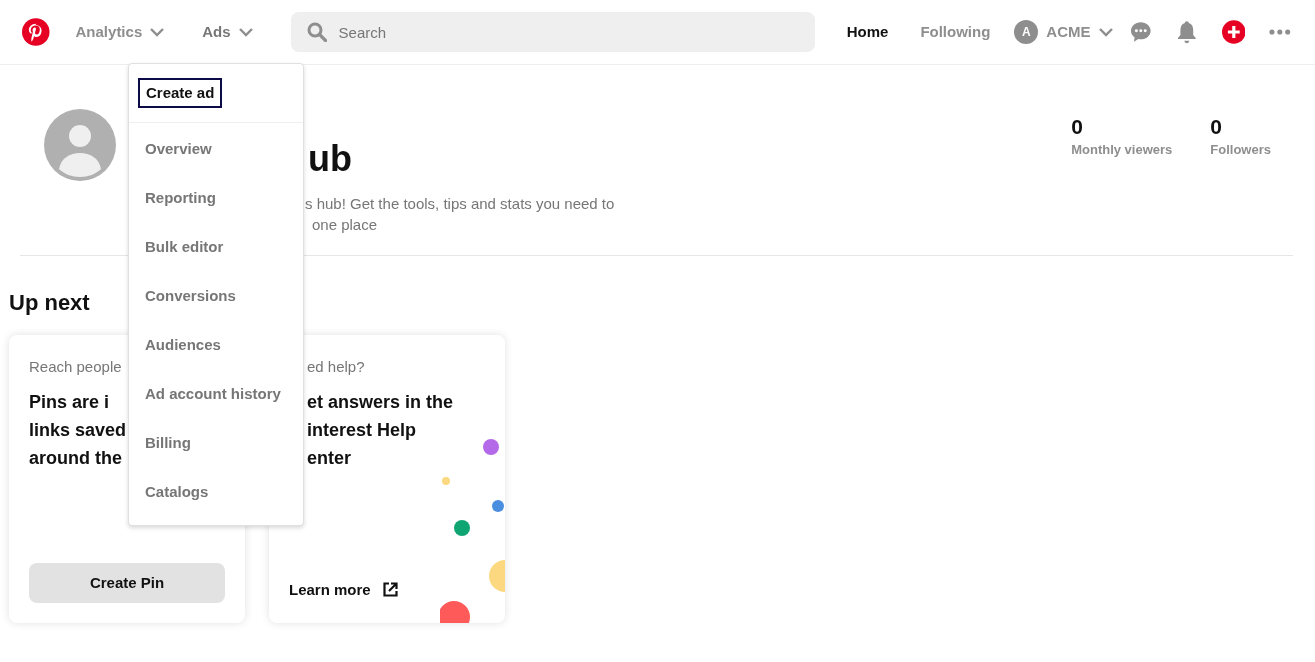 Image resolution: width=1315 pixels, height=662 pixels. I want to click on card-title: around the, so click(75, 458).